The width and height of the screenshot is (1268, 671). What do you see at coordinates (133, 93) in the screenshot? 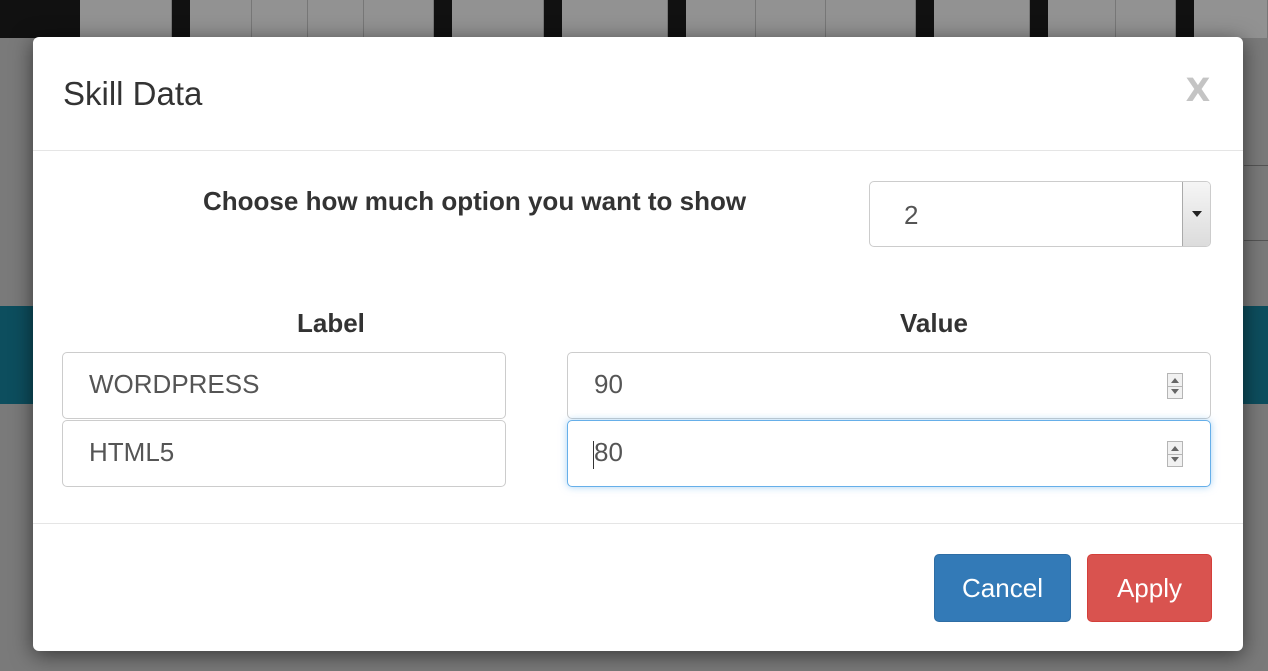
I see `modal-title: Skill Data` at bounding box center [133, 93].